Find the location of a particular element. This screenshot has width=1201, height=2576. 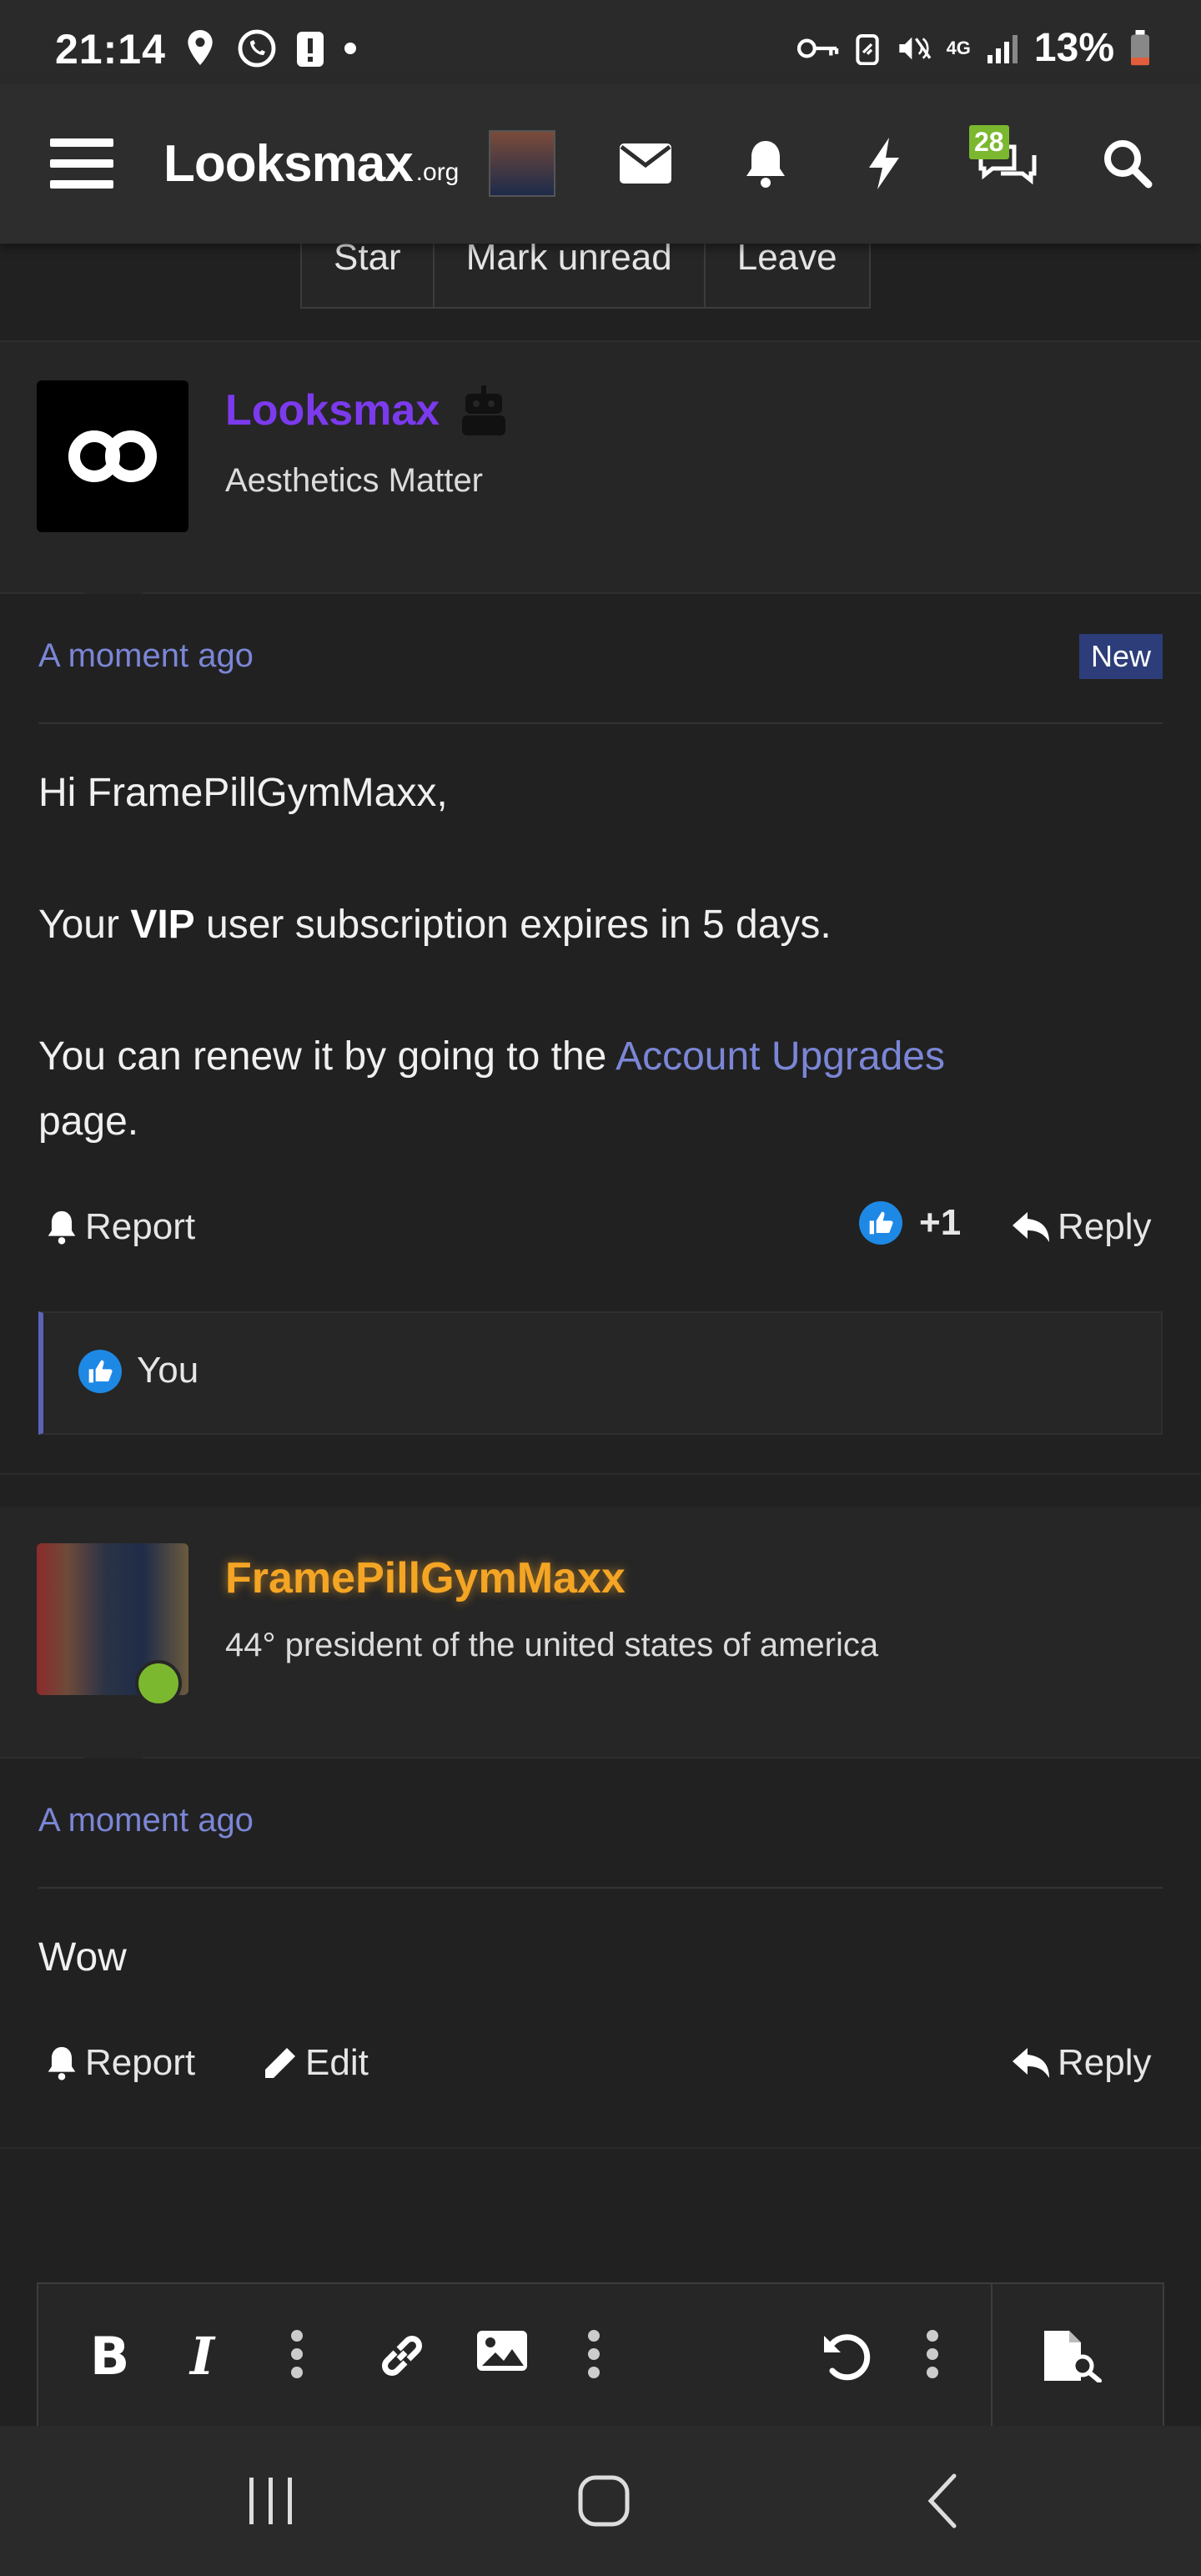

svg-text: I is located at coordinates (202, 2354).